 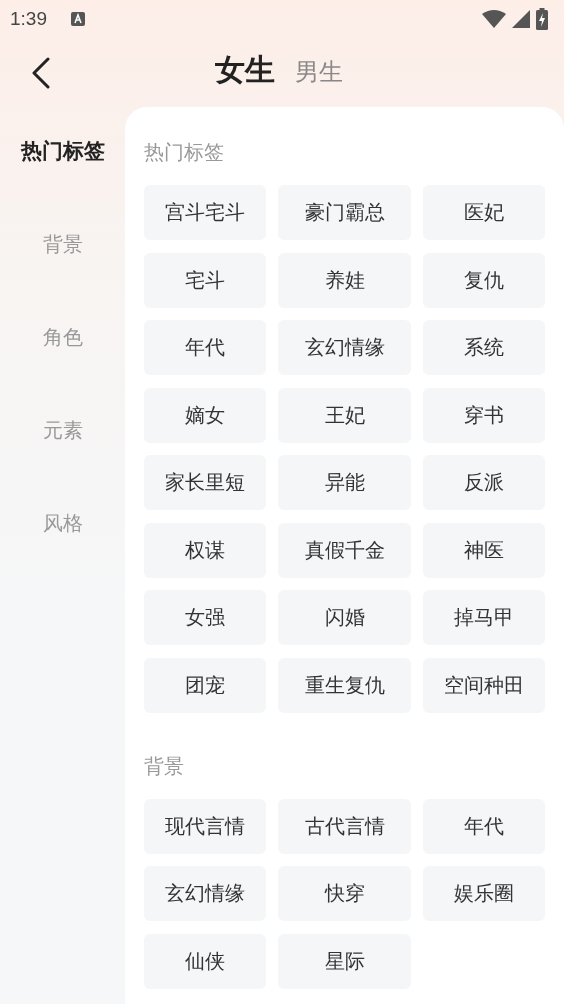 What do you see at coordinates (484, 550) in the screenshot?
I see `tag-chip: 神医` at bounding box center [484, 550].